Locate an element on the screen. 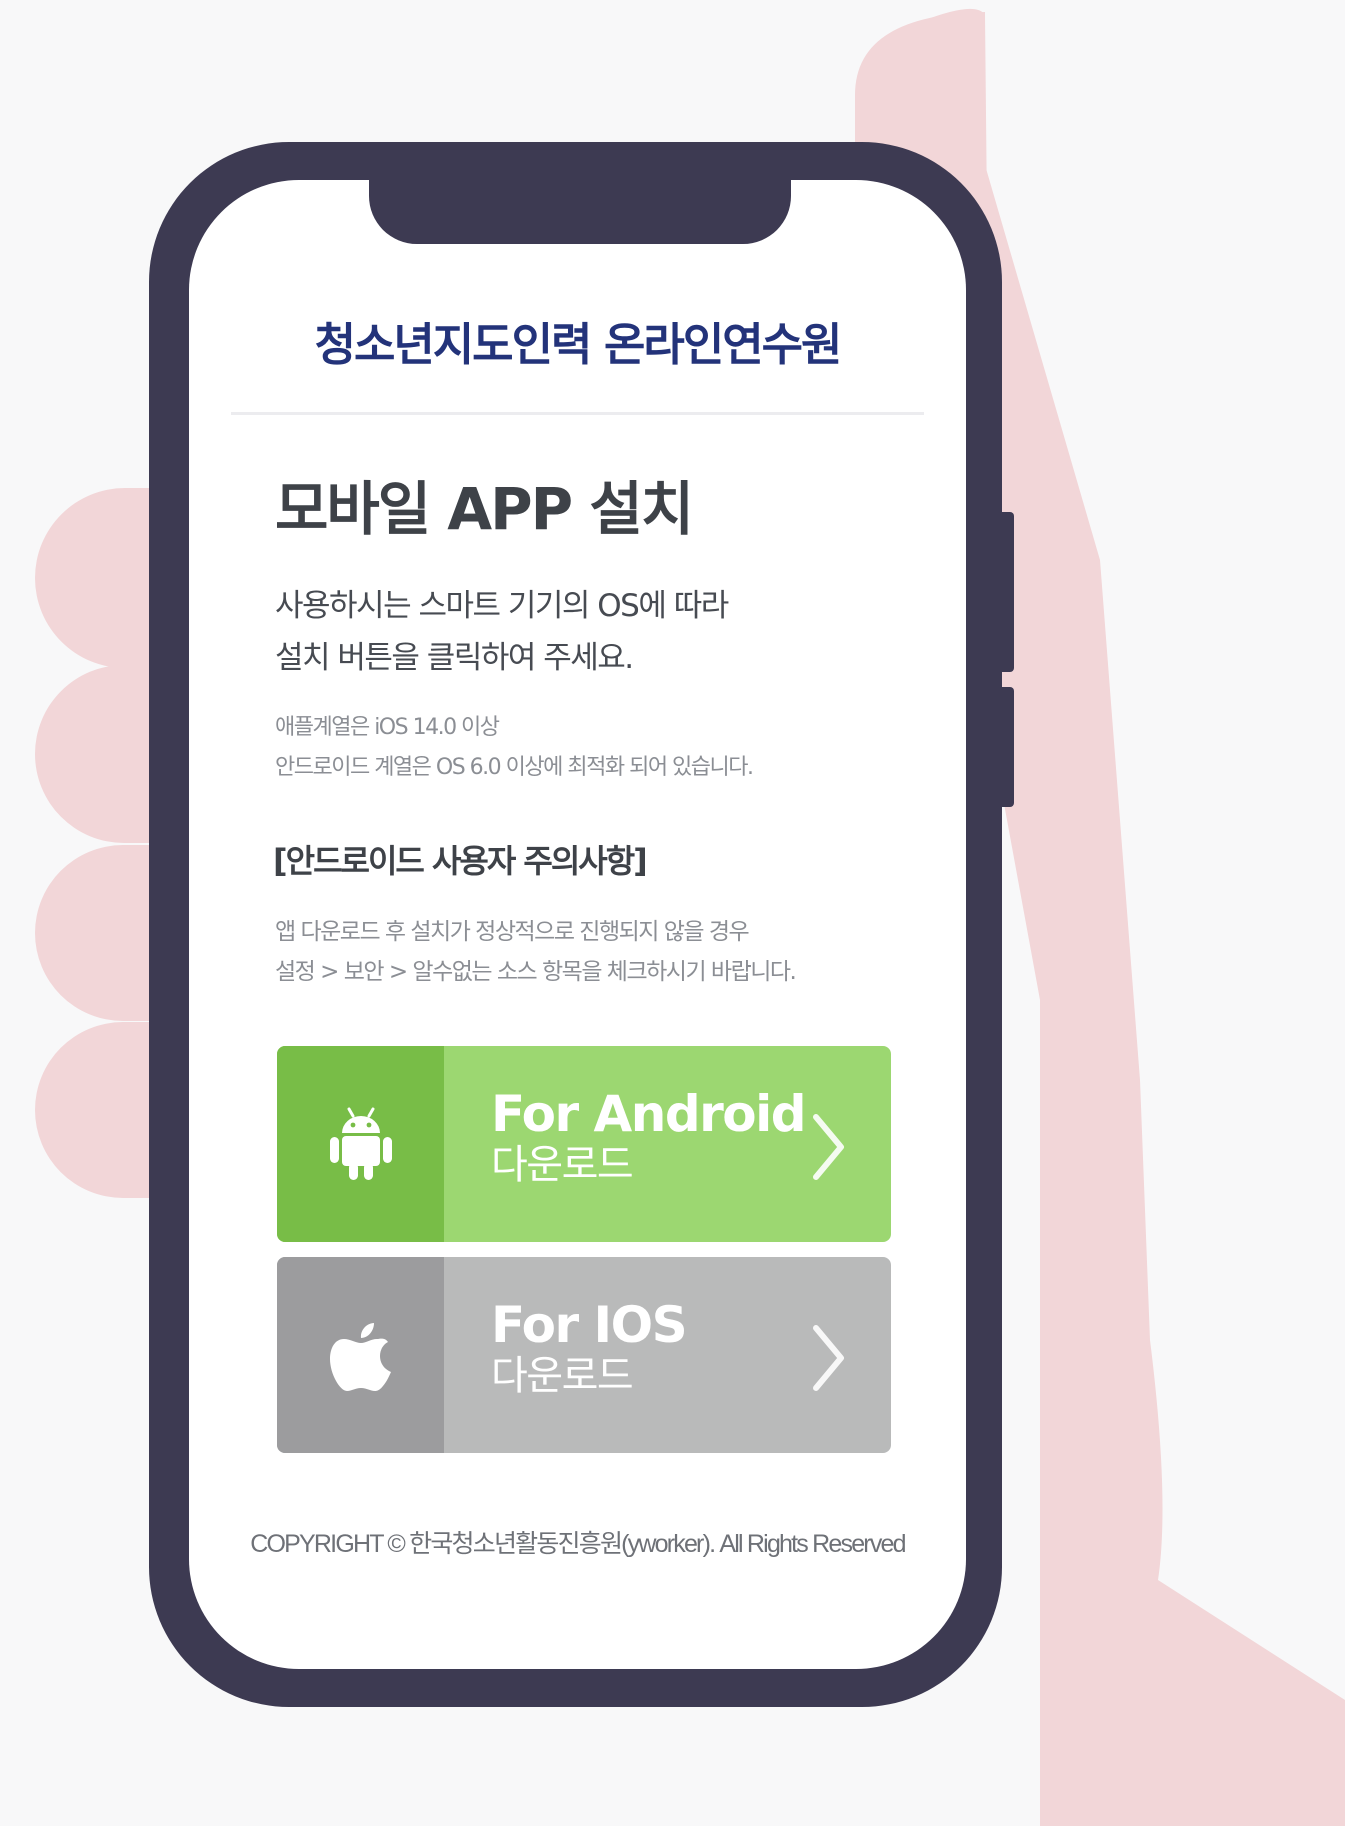 Image resolution: width=1345 pixels, height=1826 pixels. page-title: 모바일 APP 설치 is located at coordinates (484, 509).